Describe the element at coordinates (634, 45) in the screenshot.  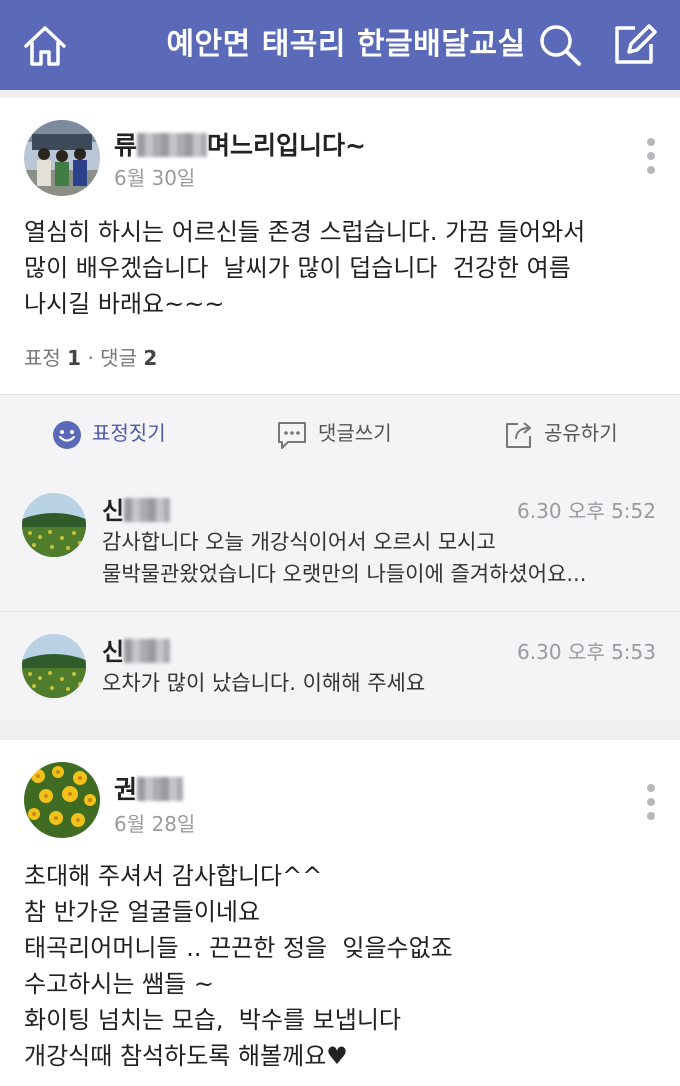
I see `edit-icon` at that location.